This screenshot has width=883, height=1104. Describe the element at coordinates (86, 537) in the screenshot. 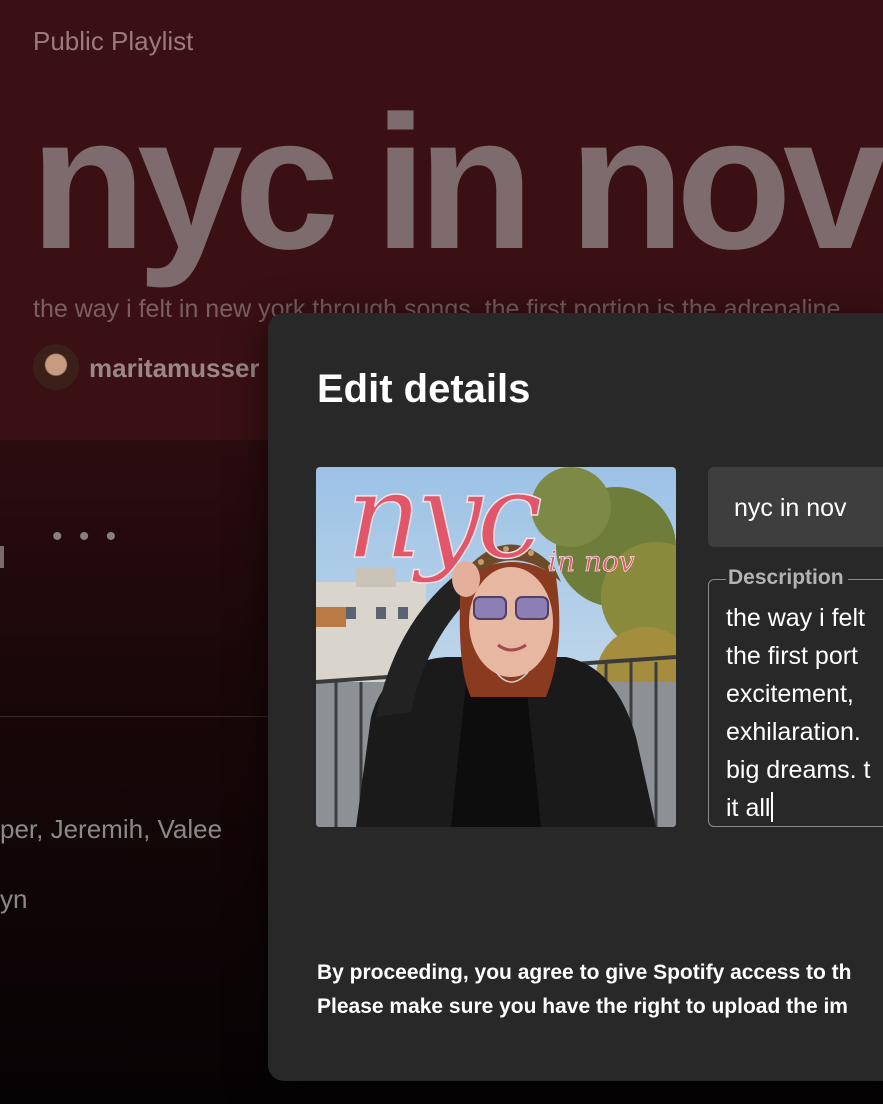

I see `more-horizontal-icon: • • •` at that location.